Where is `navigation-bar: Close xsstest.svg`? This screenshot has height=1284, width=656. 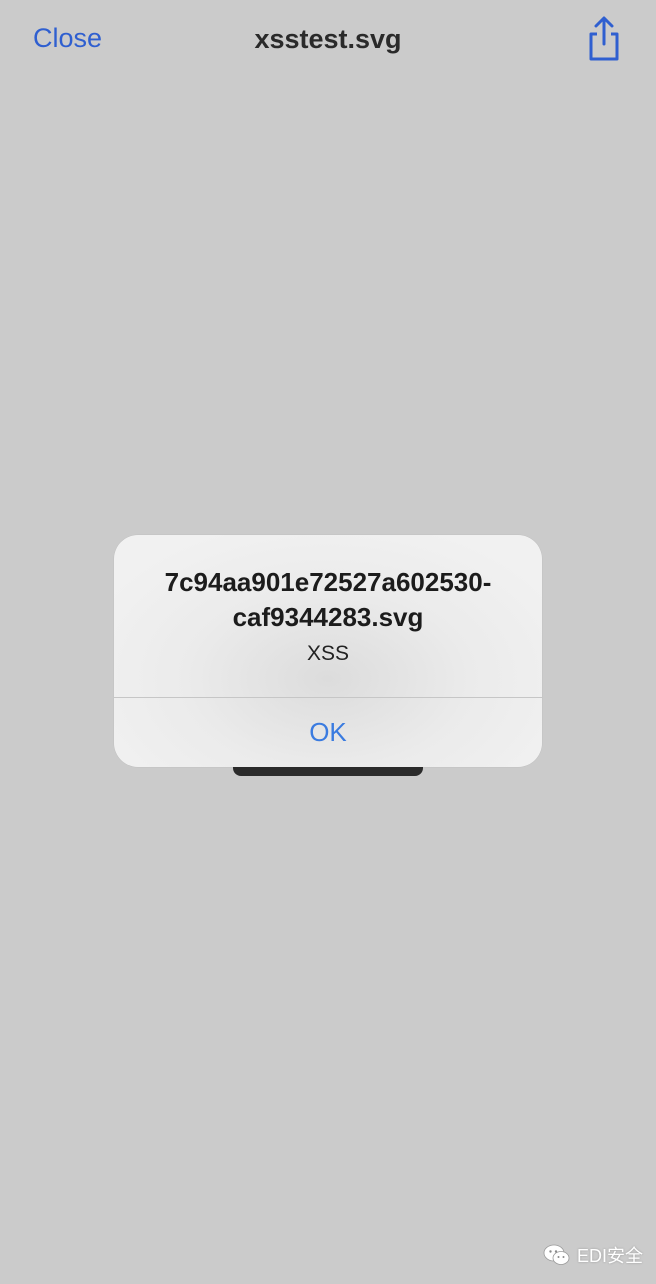 navigation-bar: Close xsstest.svg is located at coordinates (328, 40).